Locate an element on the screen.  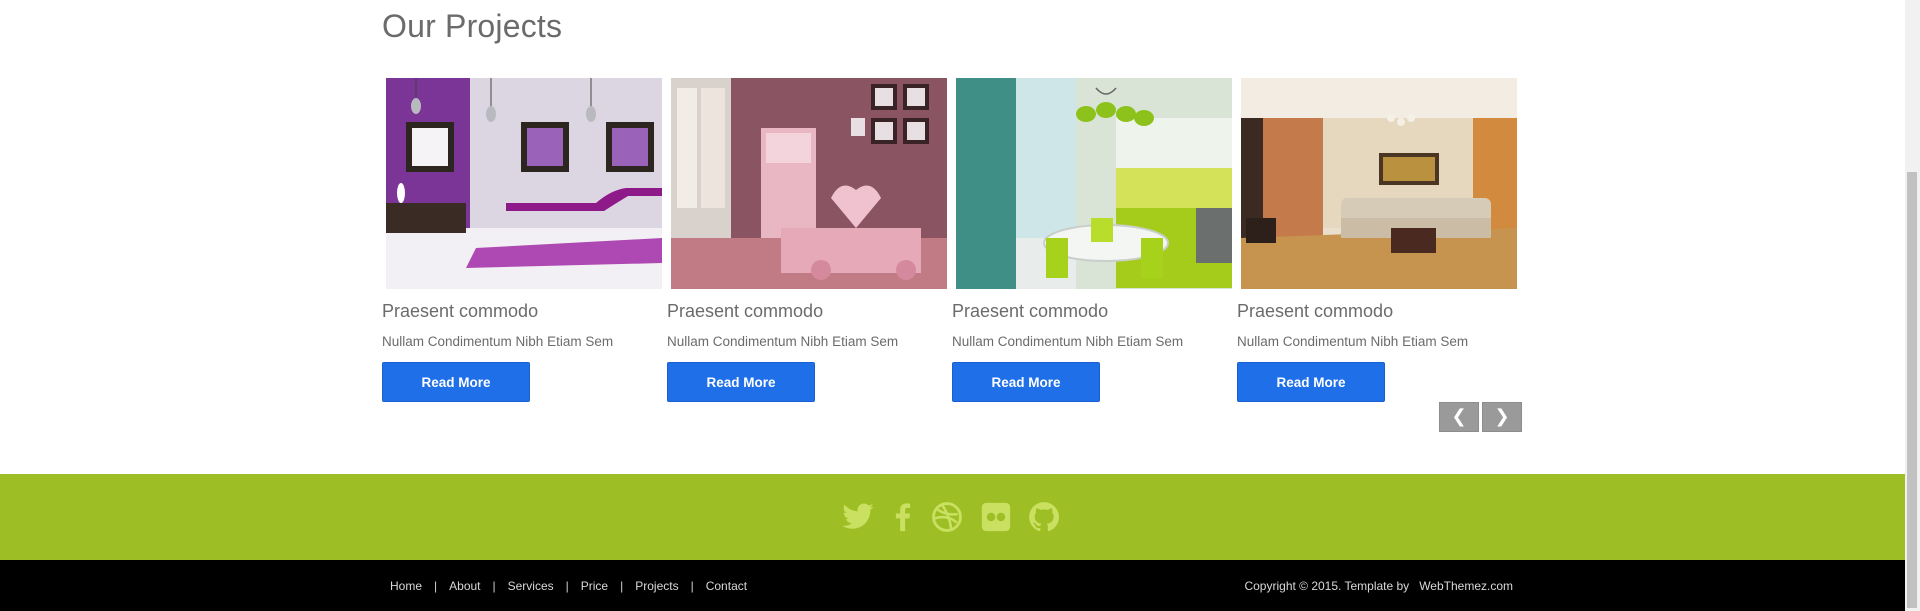
copyright-text: Copyright © 2015. Template by is located at coordinates (1327, 586).